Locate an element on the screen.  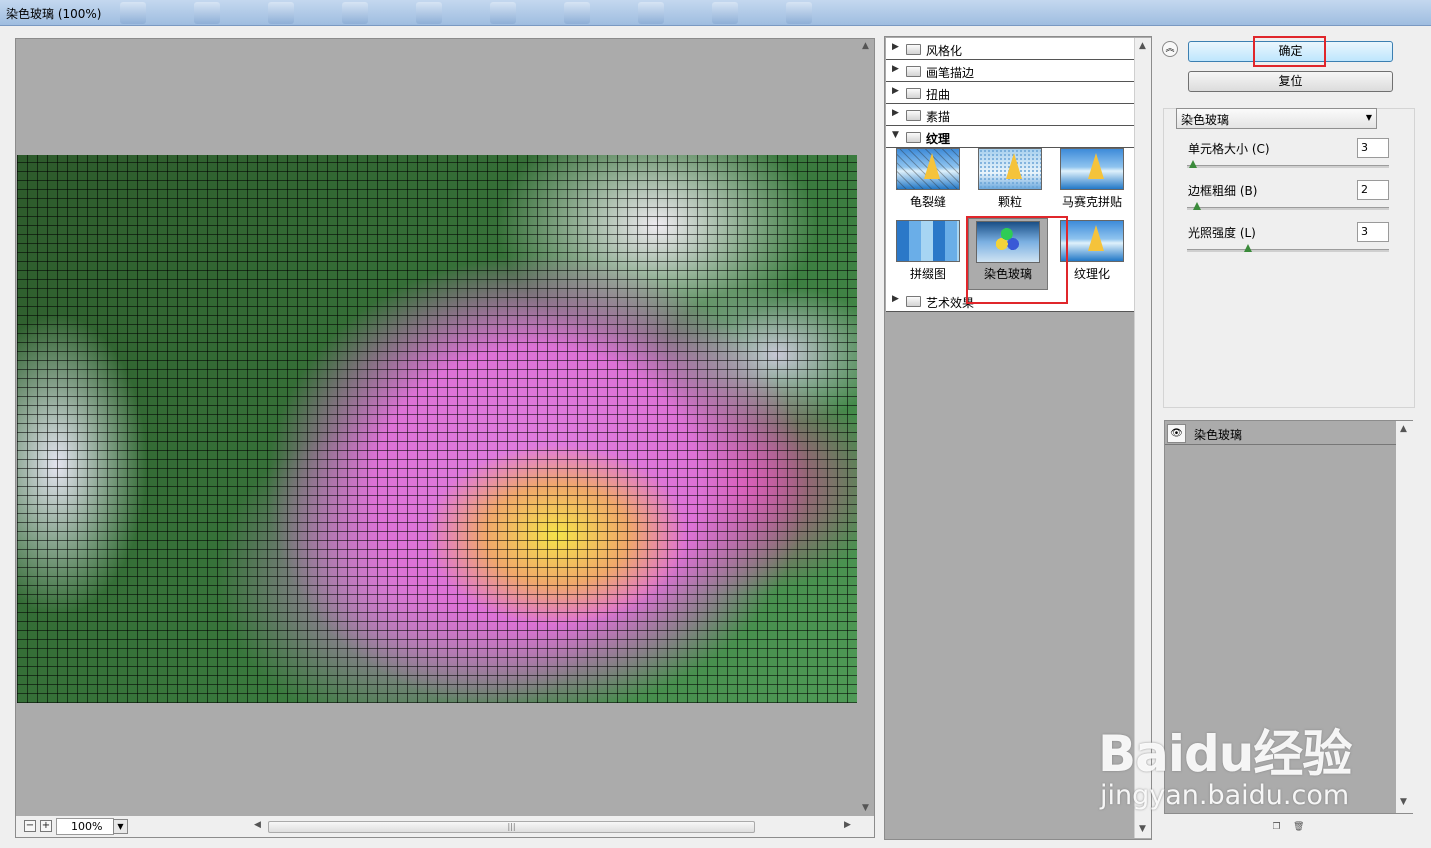
effect-layer-row: 👁 染色玻璃 is located at coordinates (1280, 433).